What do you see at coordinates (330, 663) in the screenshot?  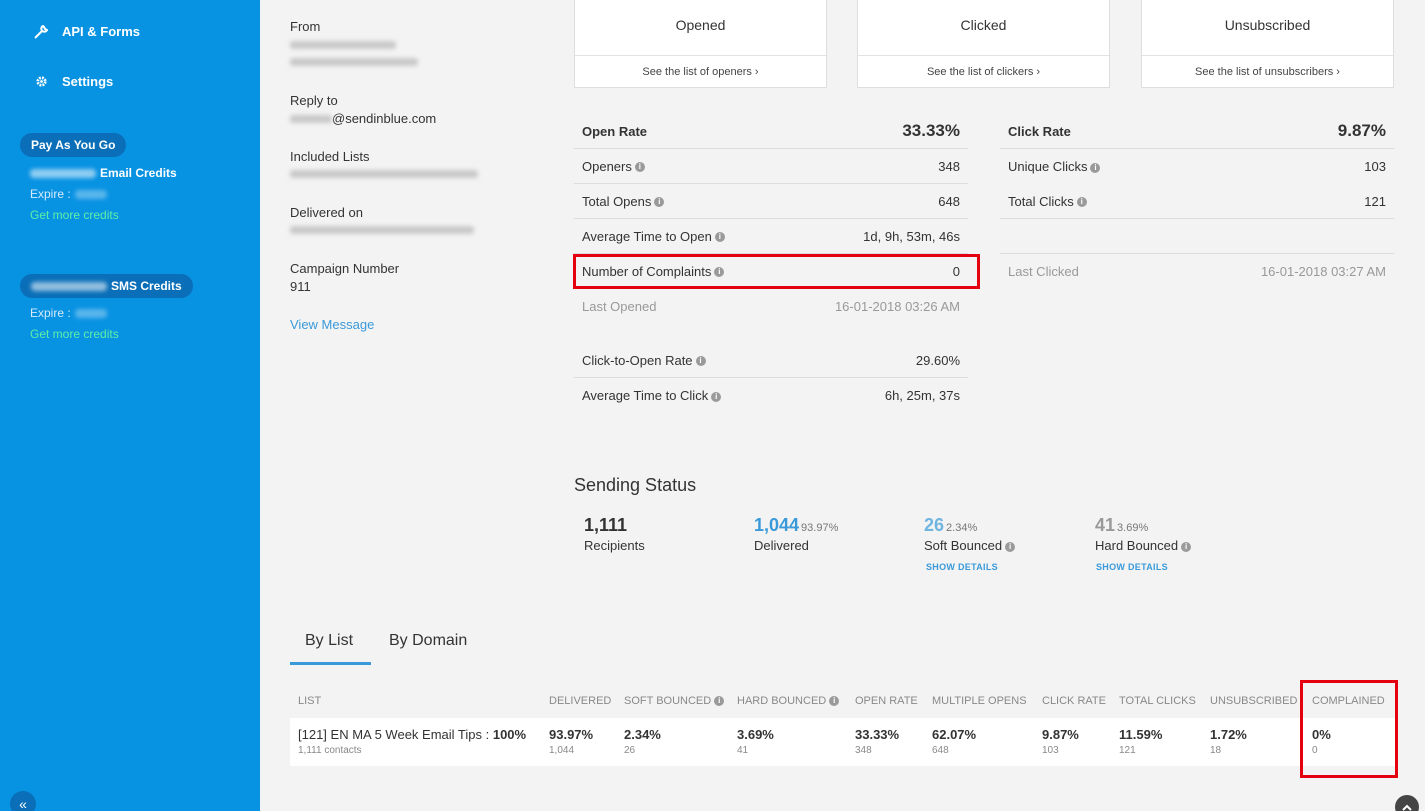 I see `active-tab-indicator` at bounding box center [330, 663].